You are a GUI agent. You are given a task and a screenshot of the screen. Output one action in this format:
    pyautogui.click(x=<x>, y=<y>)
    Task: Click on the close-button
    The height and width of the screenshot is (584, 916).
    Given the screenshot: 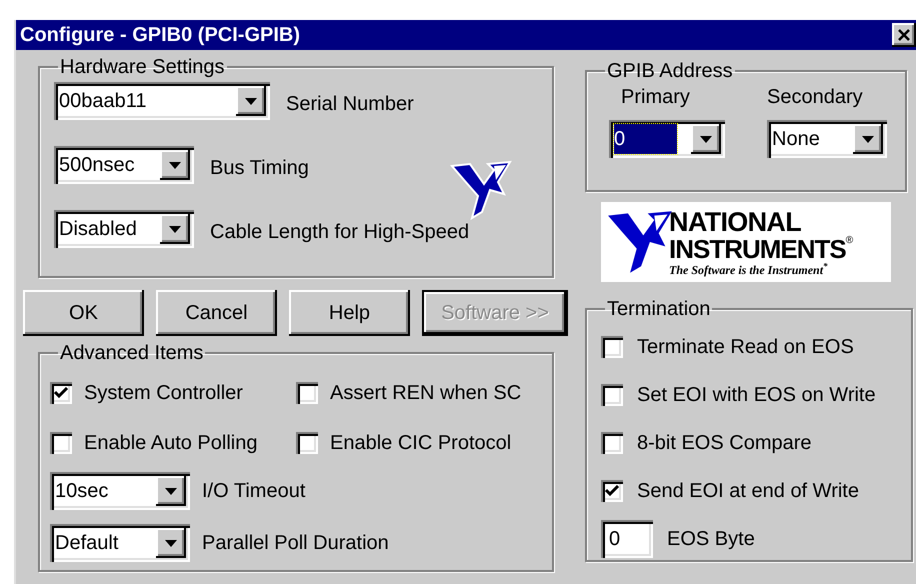 What is the action you would take?
    pyautogui.click(x=904, y=35)
    